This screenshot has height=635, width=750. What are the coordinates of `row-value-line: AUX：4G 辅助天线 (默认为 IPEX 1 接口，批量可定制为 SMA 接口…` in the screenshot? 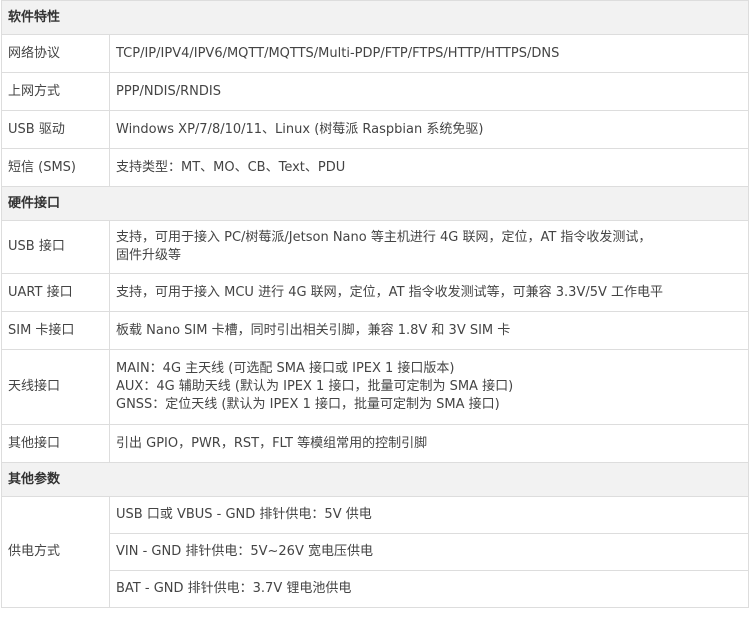 It's located at (315, 386).